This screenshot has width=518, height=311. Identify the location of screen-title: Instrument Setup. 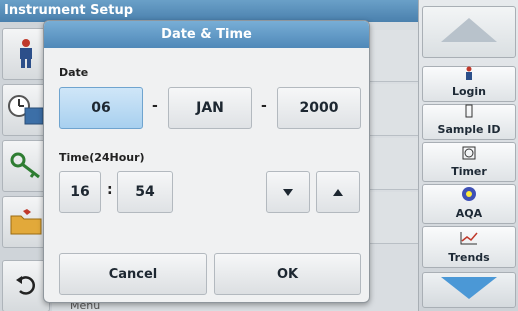
(209, 11).